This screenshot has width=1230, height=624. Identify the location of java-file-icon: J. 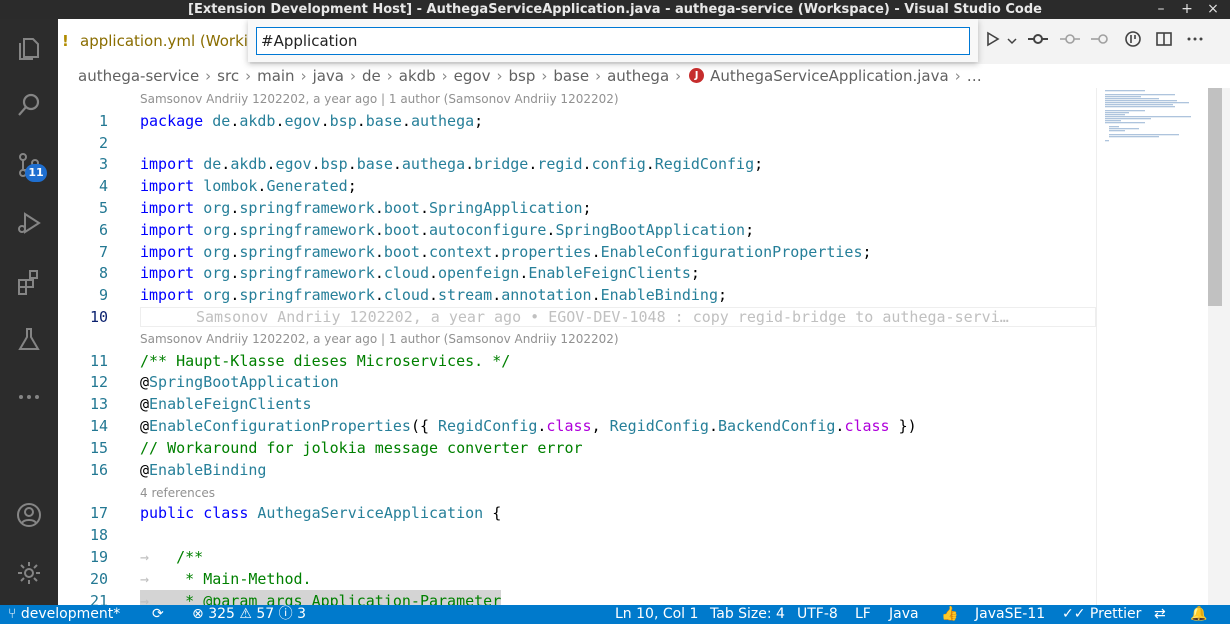
(697, 75).